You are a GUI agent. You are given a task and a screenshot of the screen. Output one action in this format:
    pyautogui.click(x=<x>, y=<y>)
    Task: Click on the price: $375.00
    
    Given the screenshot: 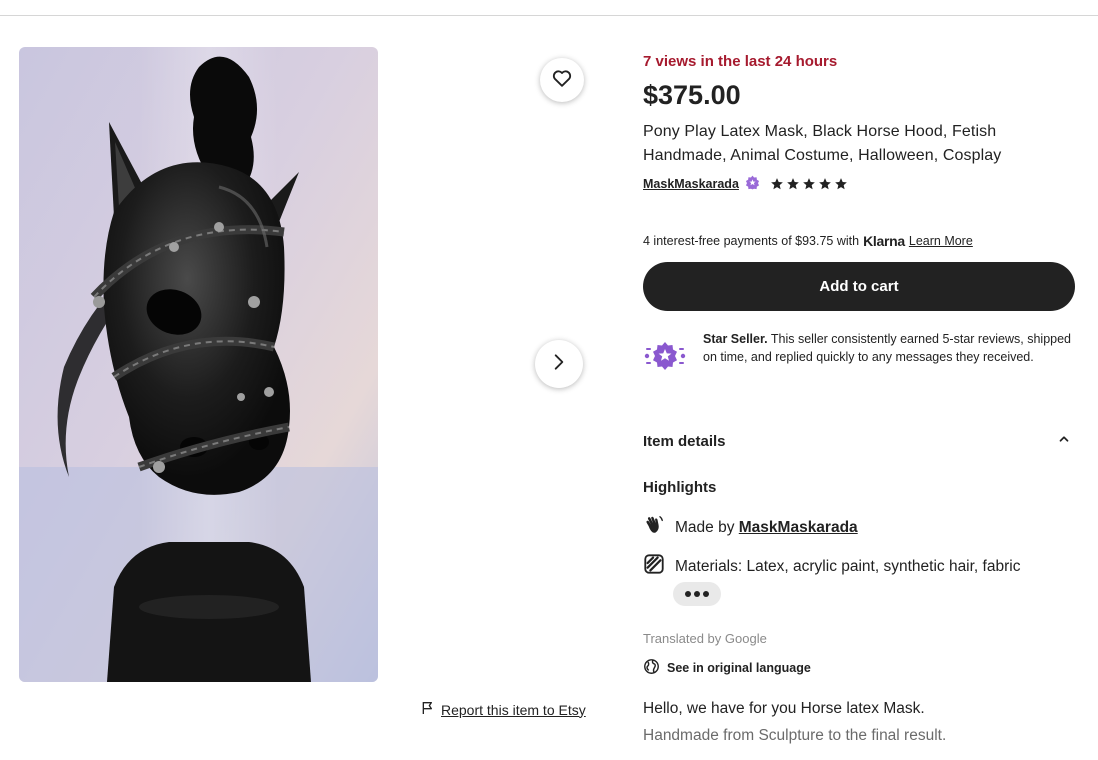 What is the action you would take?
    pyautogui.click(x=692, y=95)
    